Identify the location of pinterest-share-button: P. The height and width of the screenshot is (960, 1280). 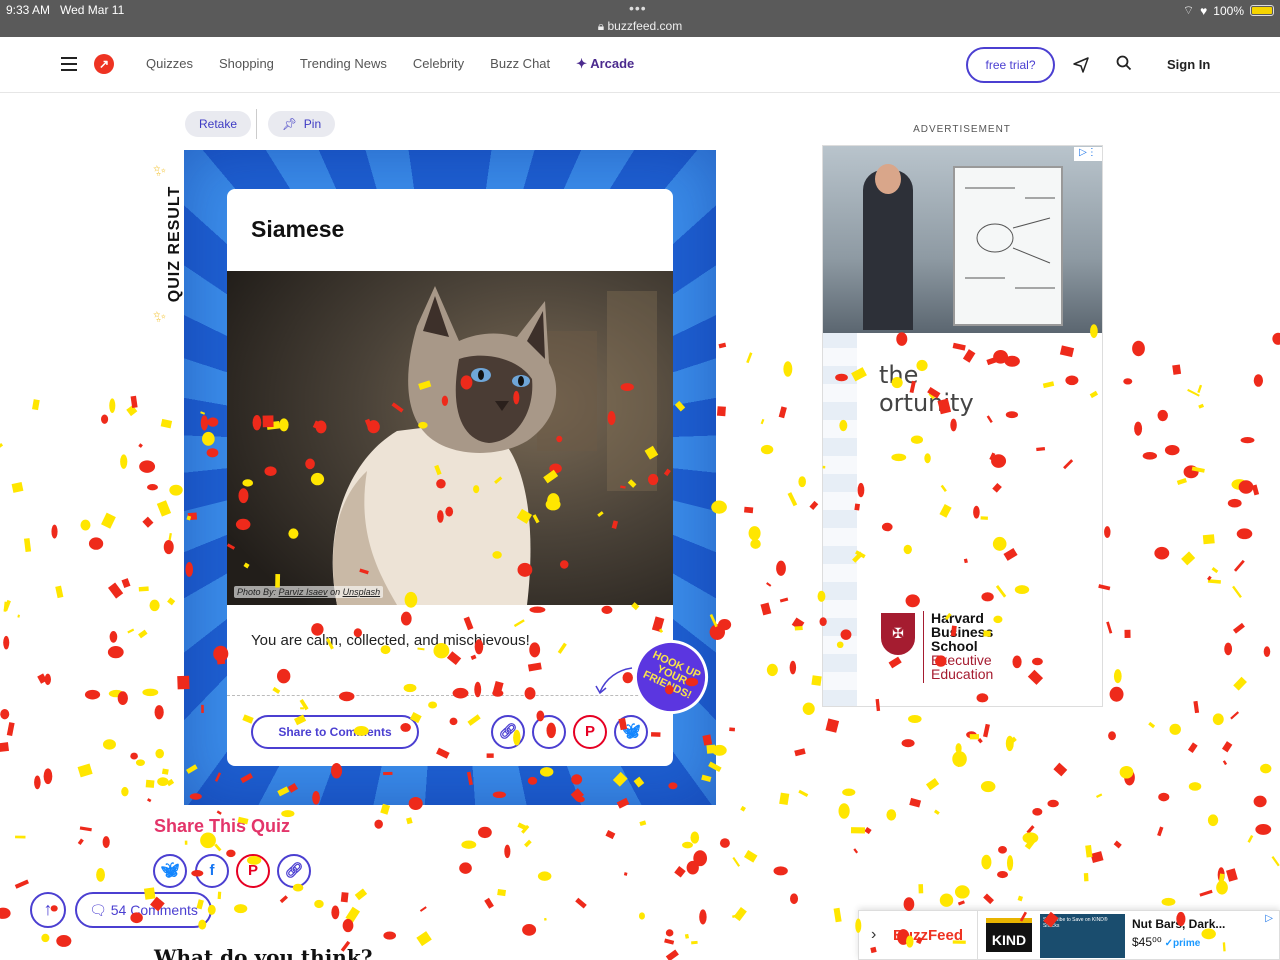
(590, 732).